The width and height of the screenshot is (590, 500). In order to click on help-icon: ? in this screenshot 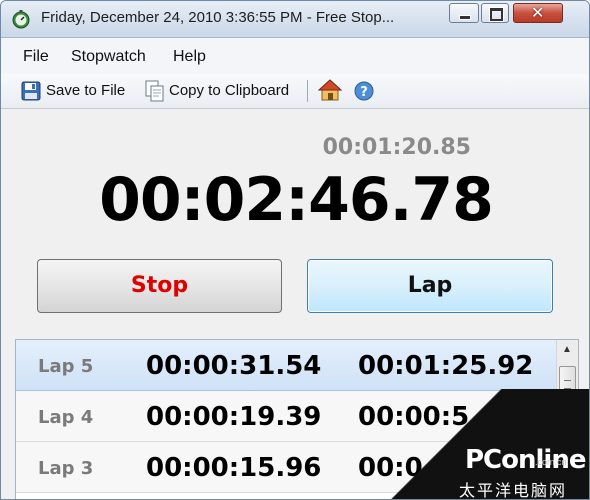, I will do `click(364, 91)`.